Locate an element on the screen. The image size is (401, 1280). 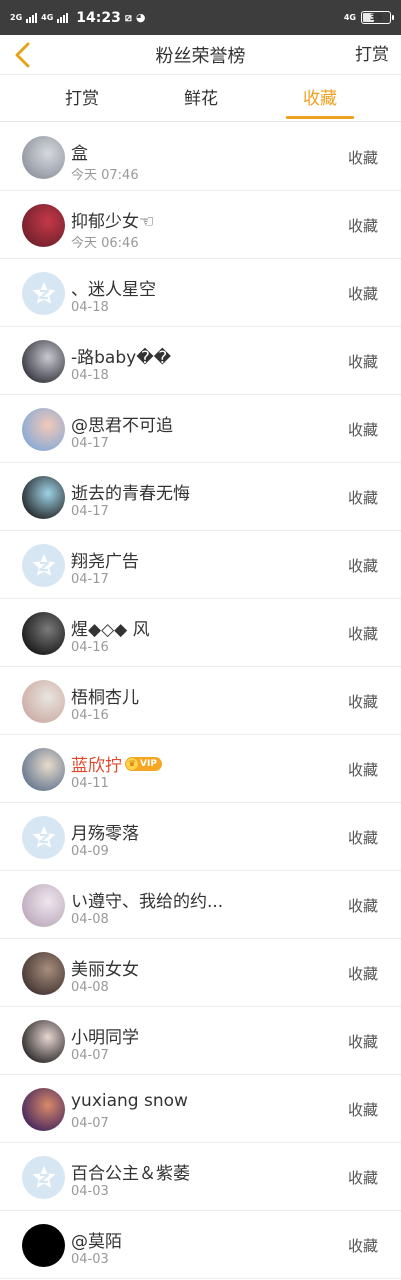
list-item: 梧桐杏儿 04-16 收藏 is located at coordinates (200, 701).